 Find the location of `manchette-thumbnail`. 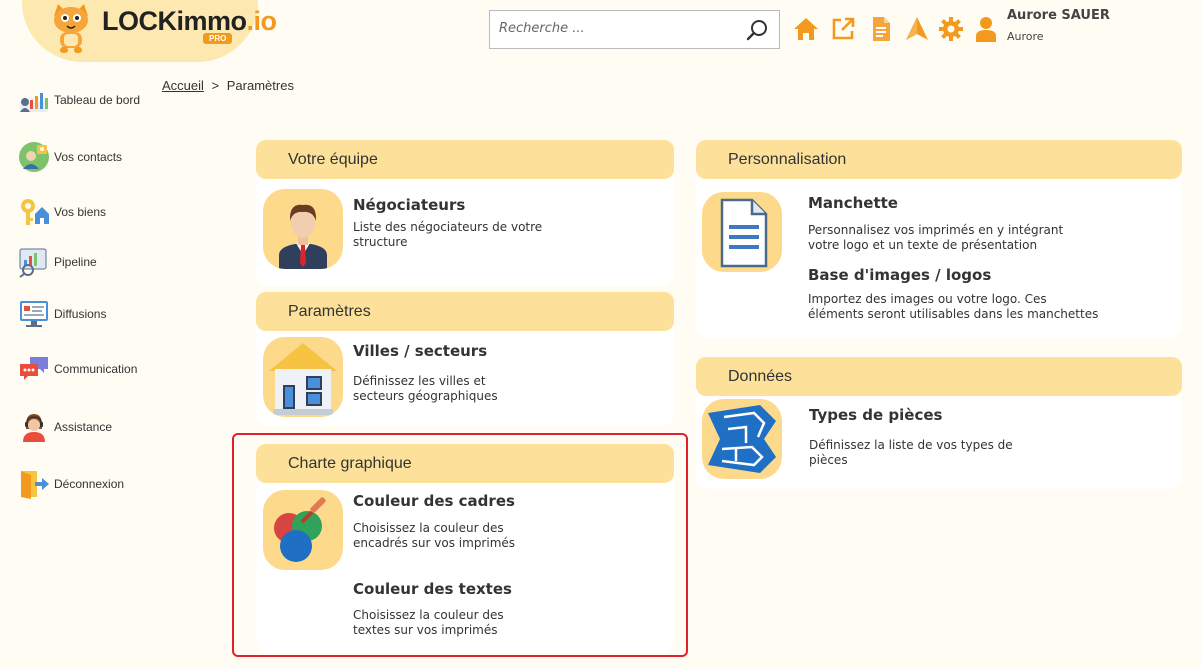

manchette-thumbnail is located at coordinates (742, 232).